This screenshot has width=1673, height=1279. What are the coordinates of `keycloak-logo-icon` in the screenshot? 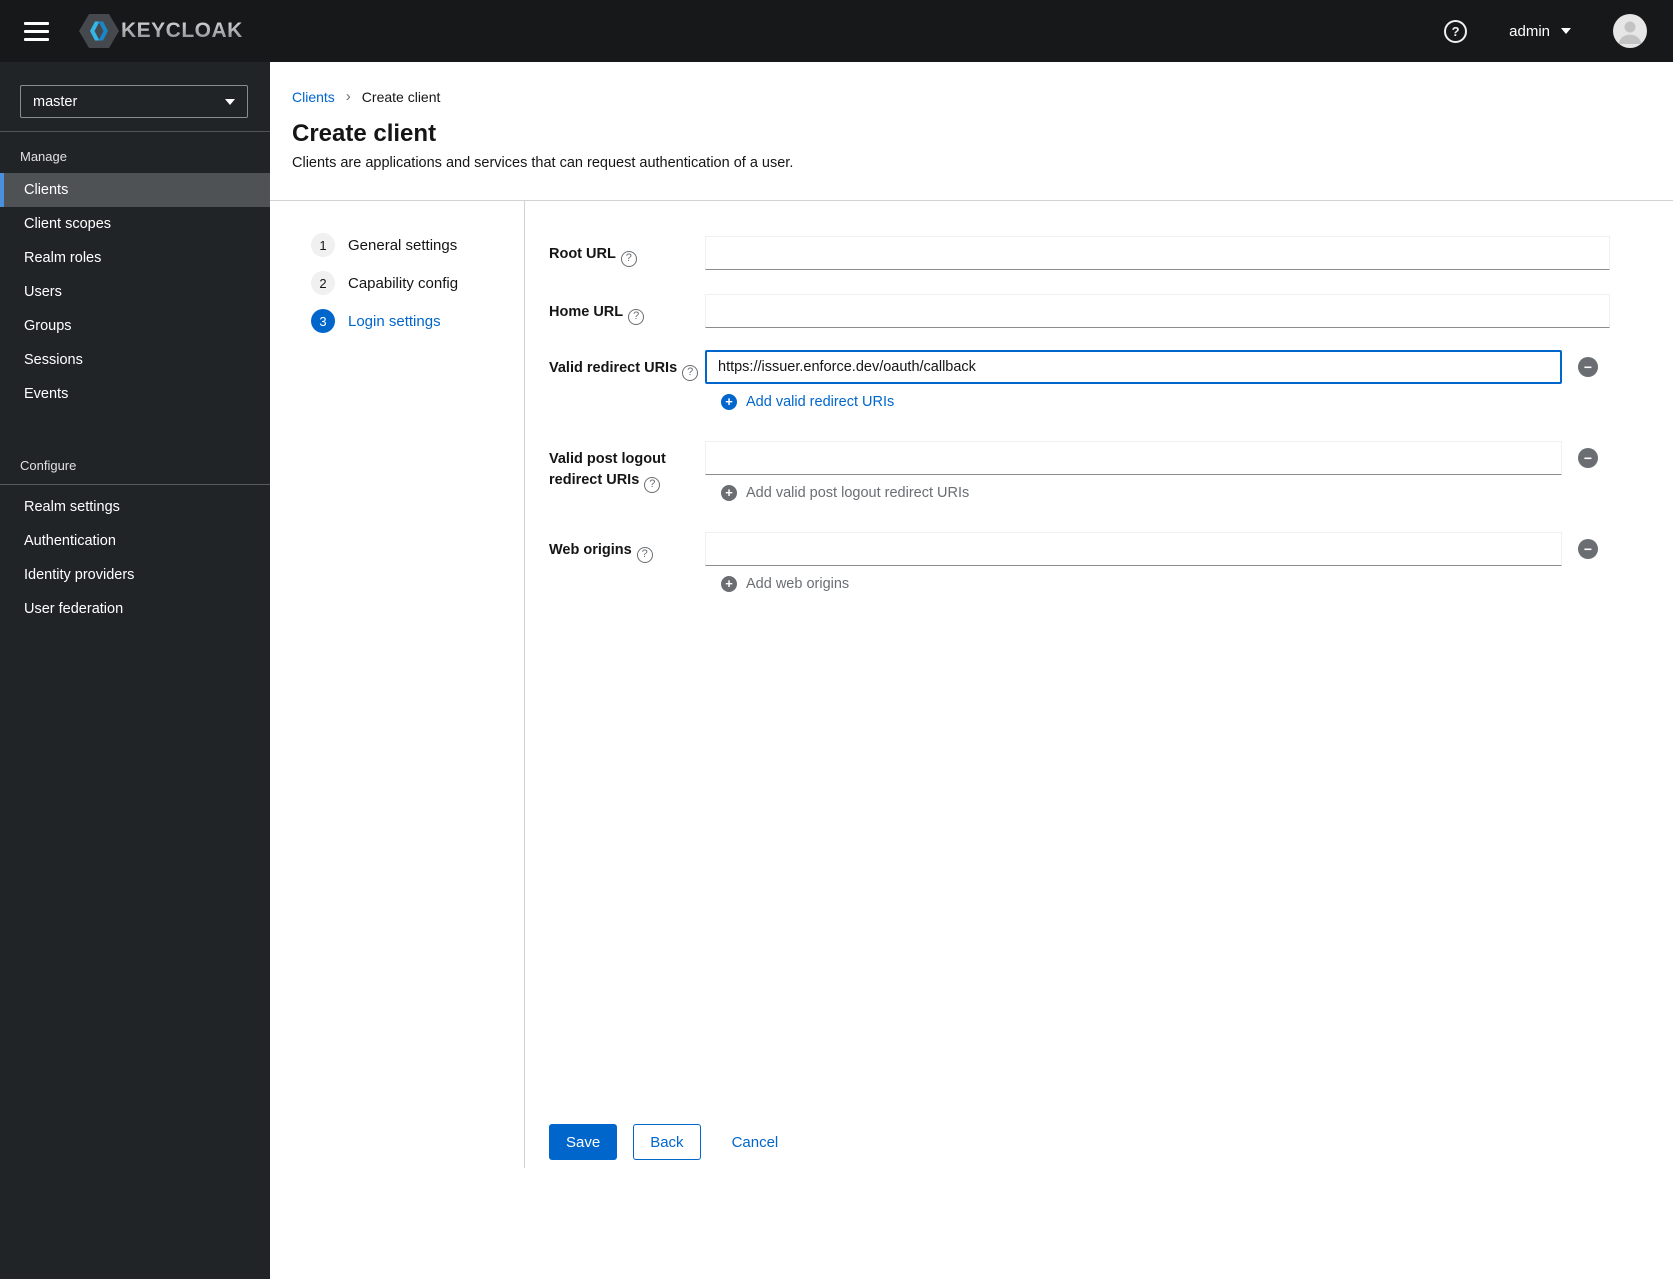 It's located at (99, 31).